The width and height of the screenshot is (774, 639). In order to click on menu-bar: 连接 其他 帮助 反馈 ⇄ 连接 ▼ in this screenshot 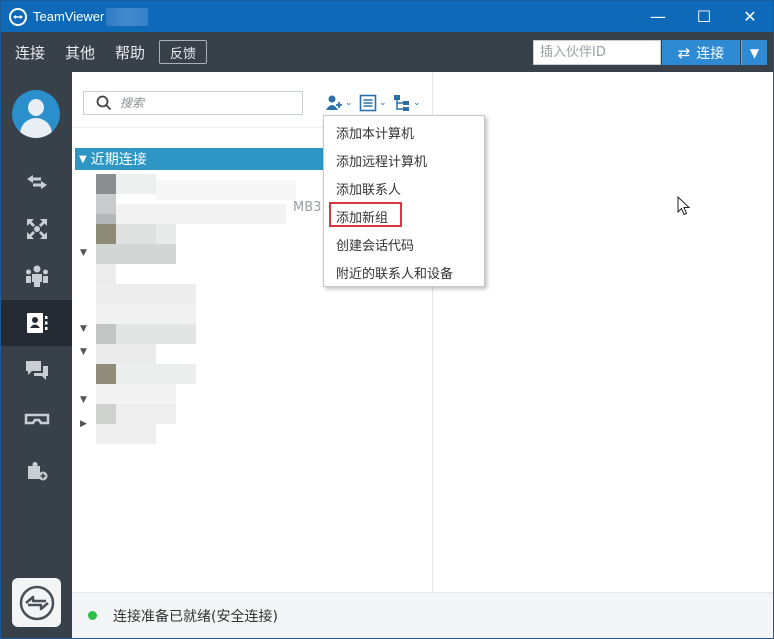, I will do `click(387, 52)`.